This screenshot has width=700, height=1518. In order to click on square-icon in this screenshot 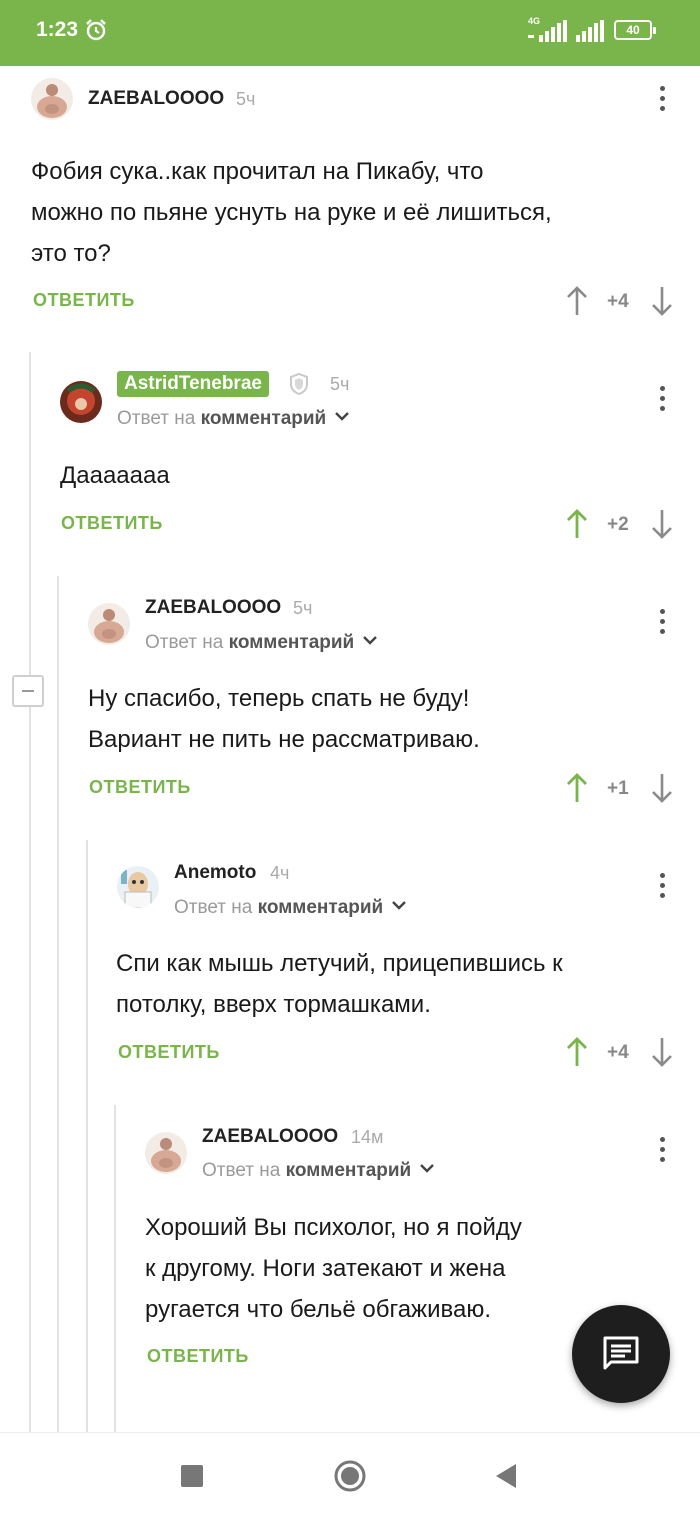, I will do `click(192, 1476)`.